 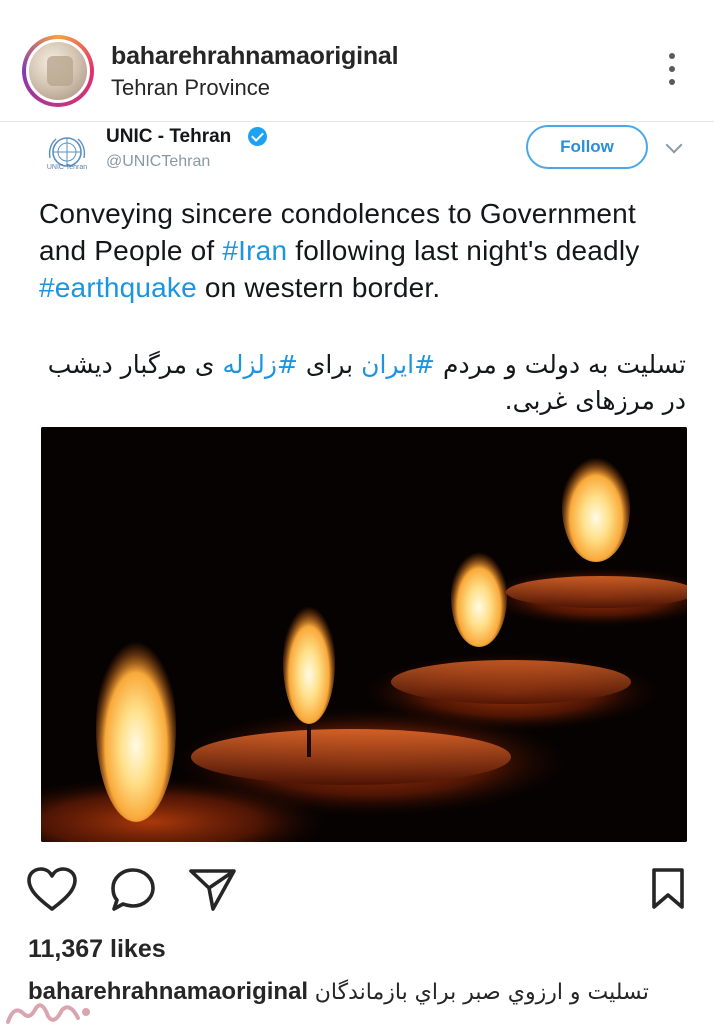 What do you see at coordinates (48, 1013) in the screenshot?
I see `site-watermark-logo` at bounding box center [48, 1013].